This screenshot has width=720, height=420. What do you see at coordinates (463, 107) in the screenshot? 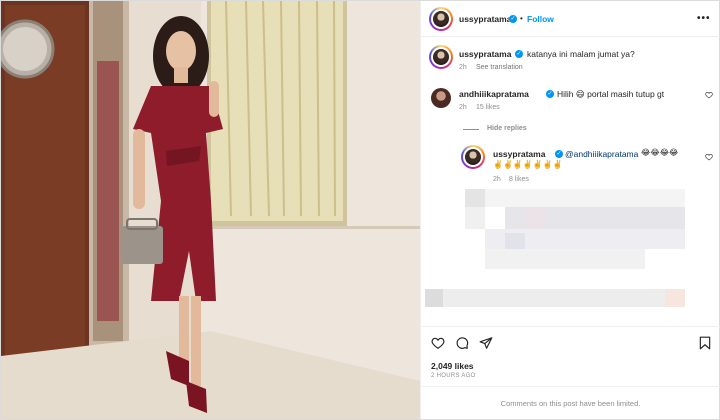
I see `comment-time: 2h` at bounding box center [463, 107].